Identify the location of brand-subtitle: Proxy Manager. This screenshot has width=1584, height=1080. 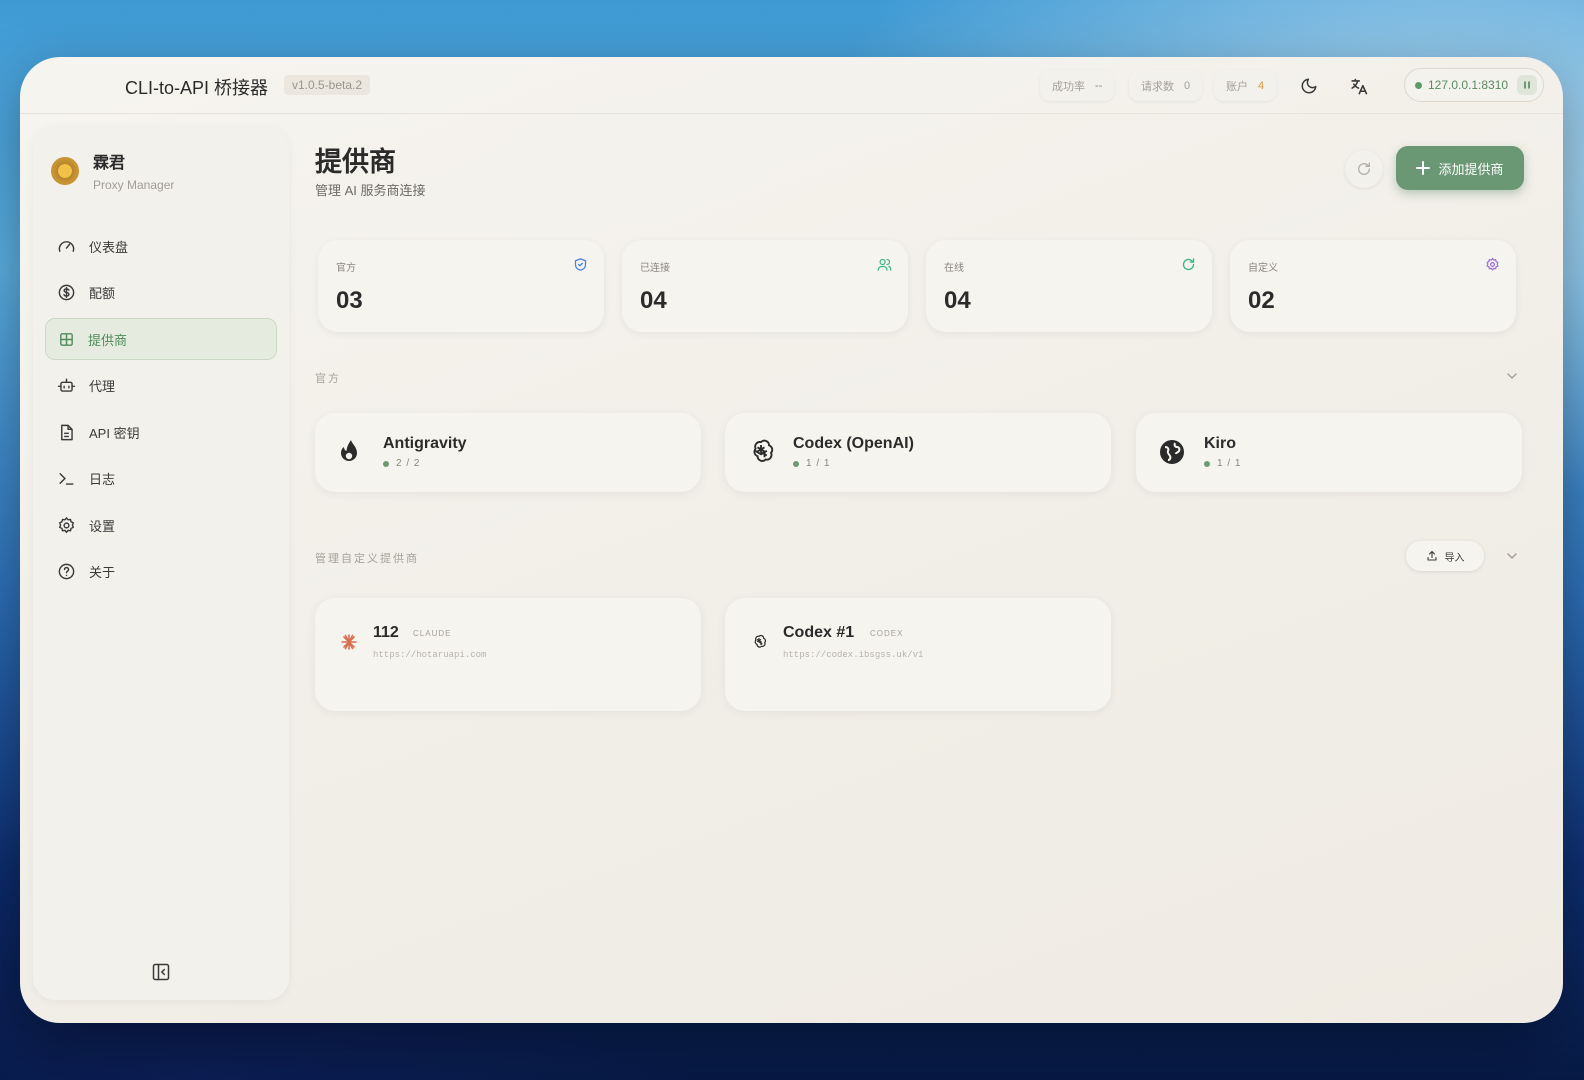
(134, 185).